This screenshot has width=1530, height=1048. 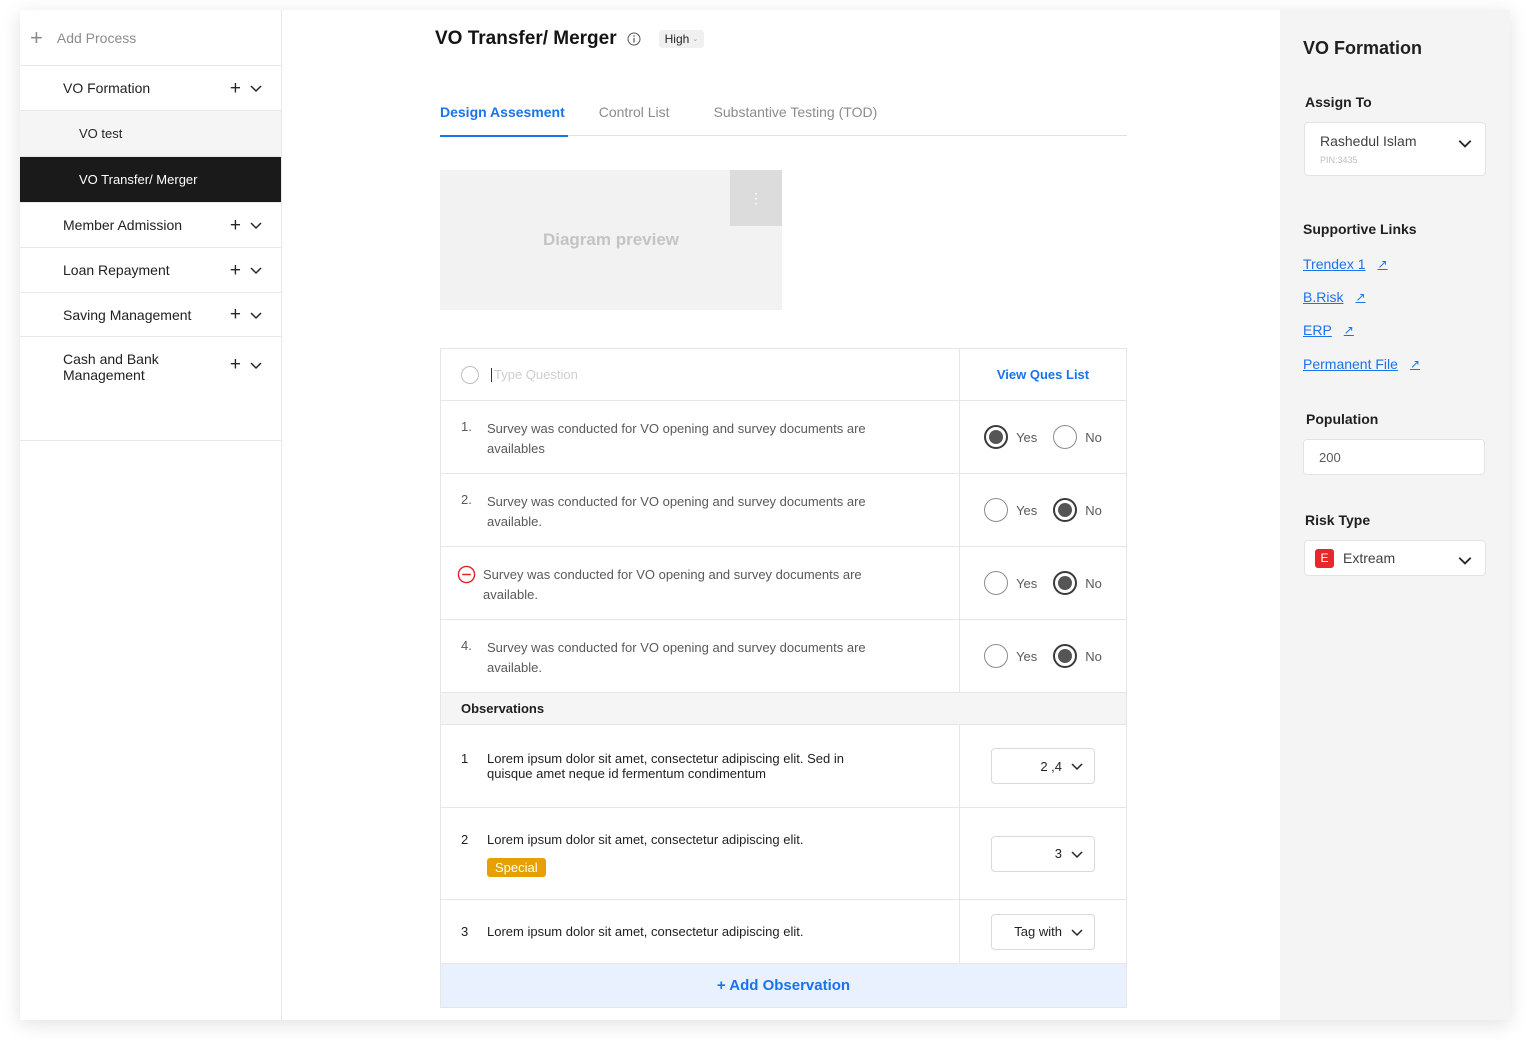 I want to click on risk-type-select: E Extream, so click(x=1395, y=558).